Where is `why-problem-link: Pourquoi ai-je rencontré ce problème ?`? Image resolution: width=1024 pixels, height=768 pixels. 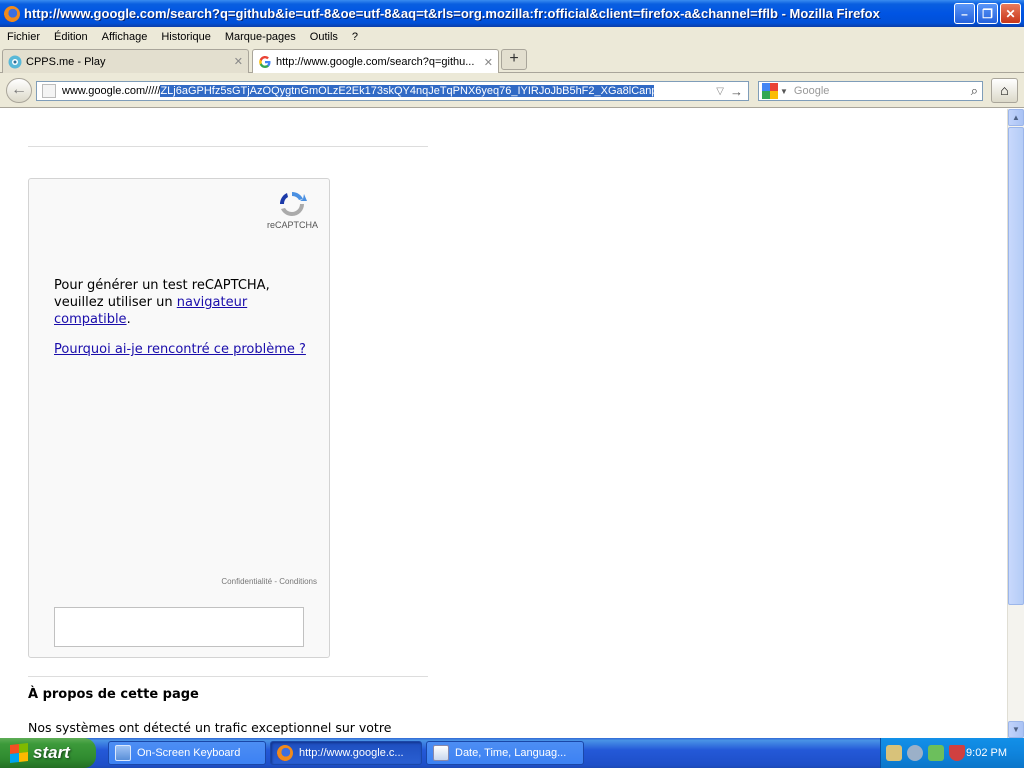 why-problem-link: Pourquoi ai-je rencontré ce problème ? is located at coordinates (180, 349).